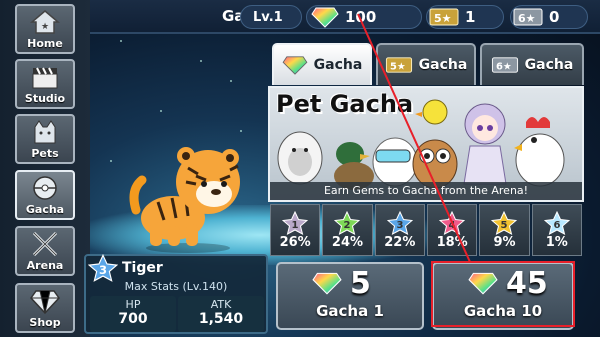  I want to click on star-4-icon: 4, so click(452, 222).